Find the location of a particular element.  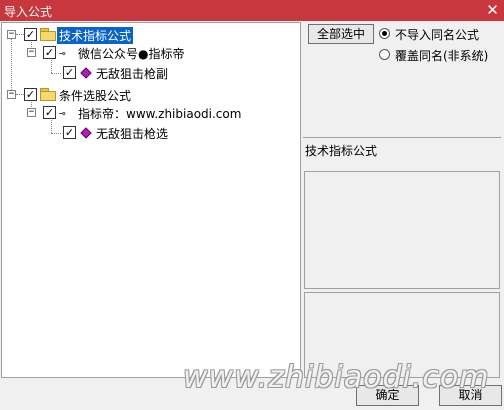

tree-node-stock-screening: − ✓ 条件选股公式 is located at coordinates (151, 95).